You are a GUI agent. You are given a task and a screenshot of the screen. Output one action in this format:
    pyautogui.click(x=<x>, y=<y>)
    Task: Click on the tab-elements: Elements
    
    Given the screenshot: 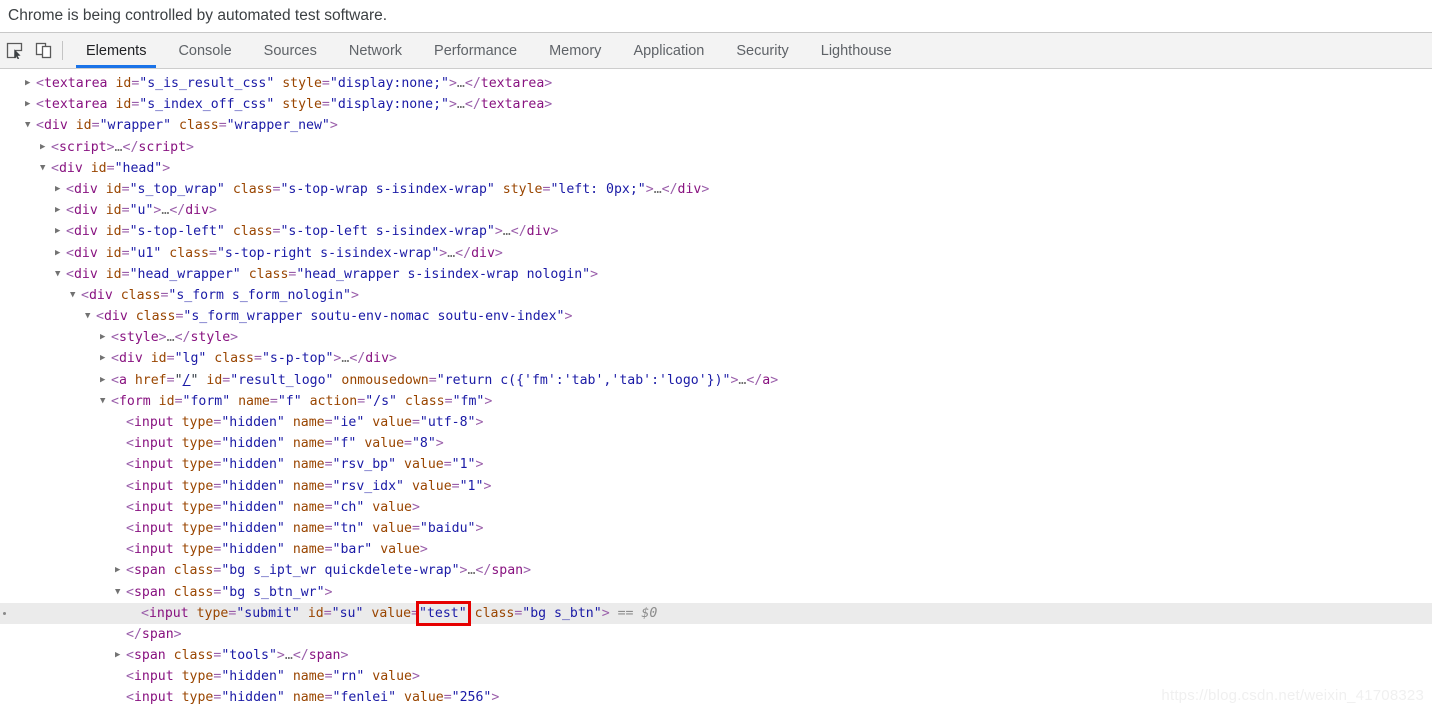 What is the action you would take?
    pyautogui.click(x=116, y=50)
    